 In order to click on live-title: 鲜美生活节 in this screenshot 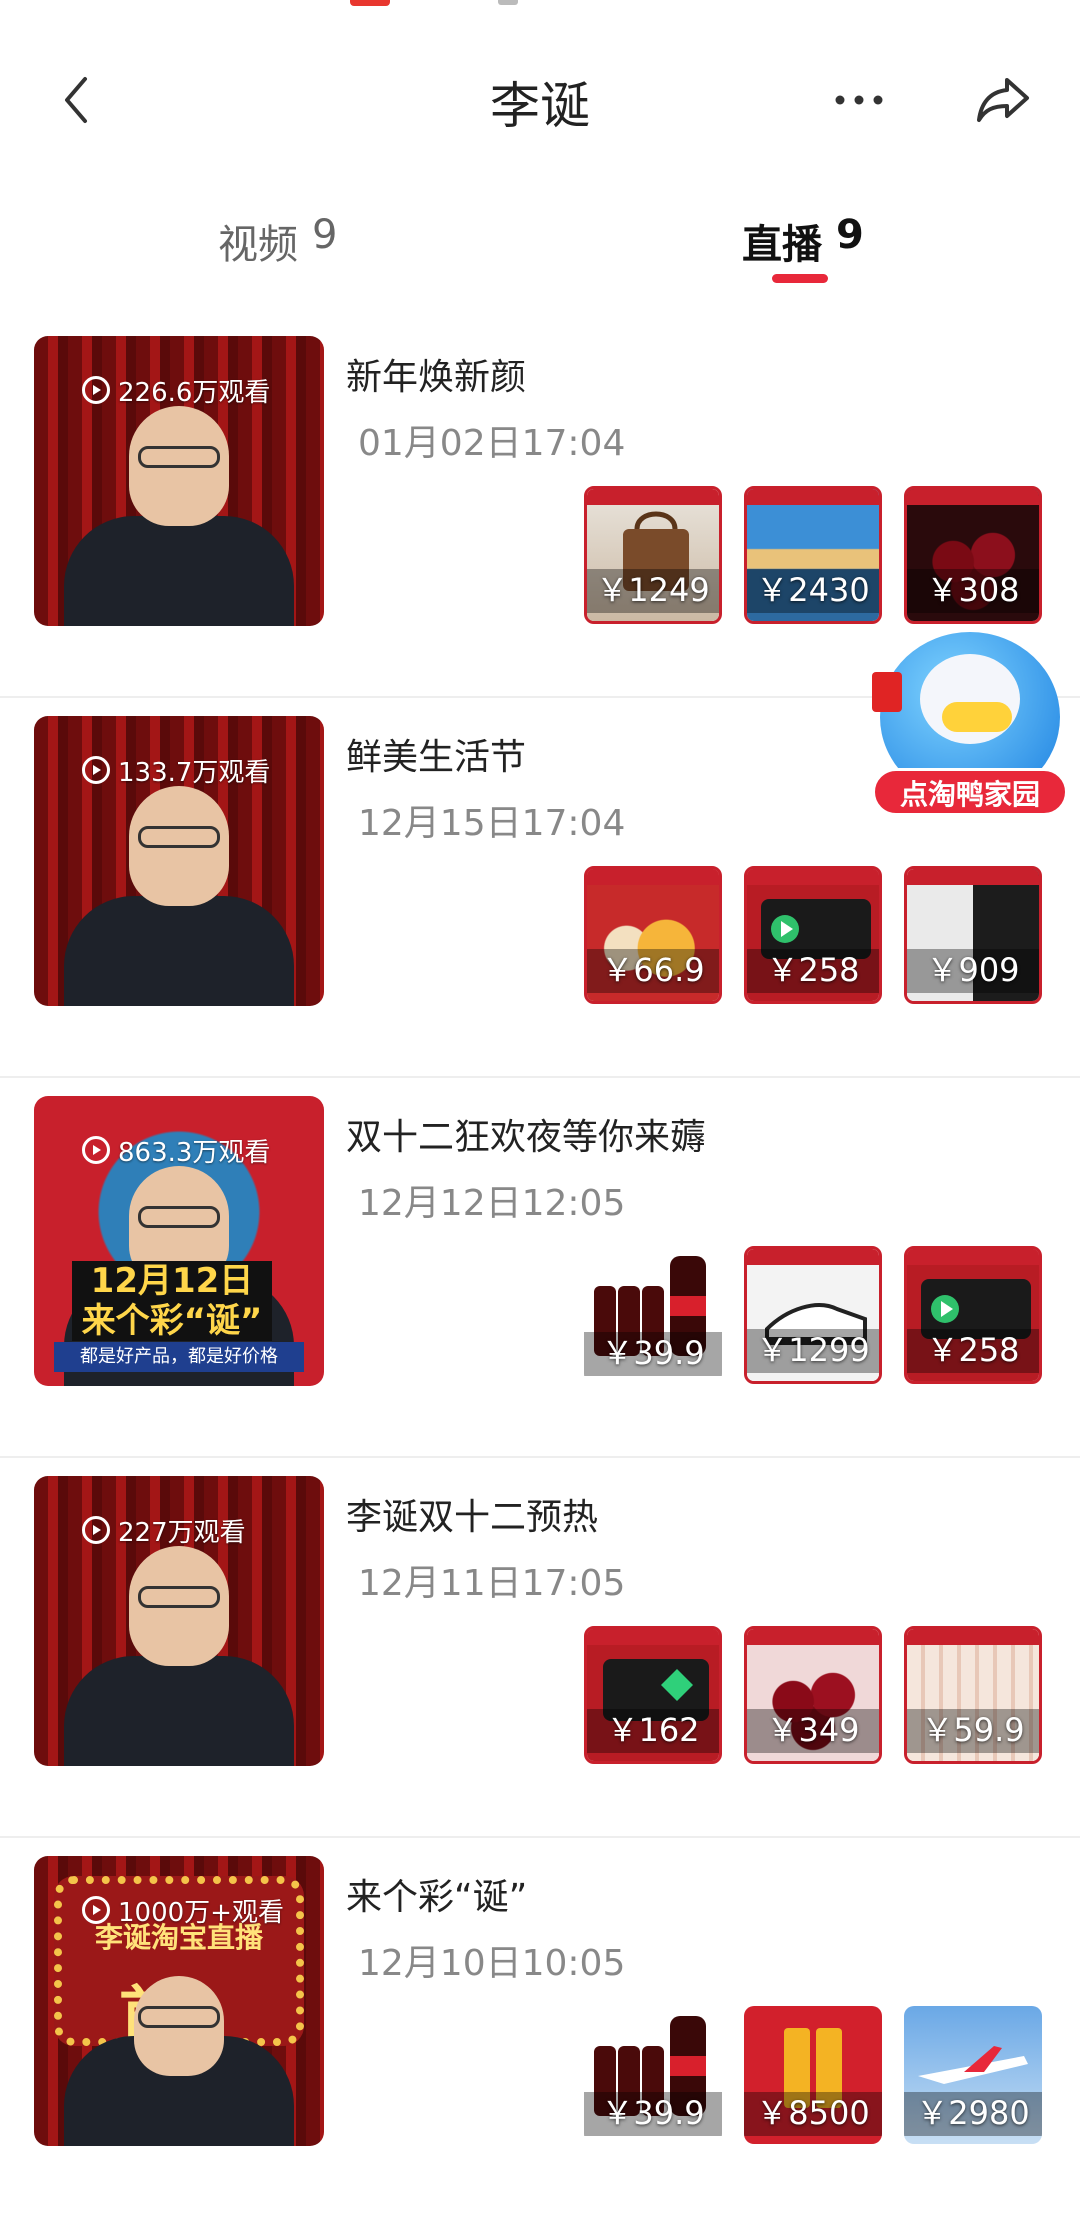, I will do `click(436, 757)`.